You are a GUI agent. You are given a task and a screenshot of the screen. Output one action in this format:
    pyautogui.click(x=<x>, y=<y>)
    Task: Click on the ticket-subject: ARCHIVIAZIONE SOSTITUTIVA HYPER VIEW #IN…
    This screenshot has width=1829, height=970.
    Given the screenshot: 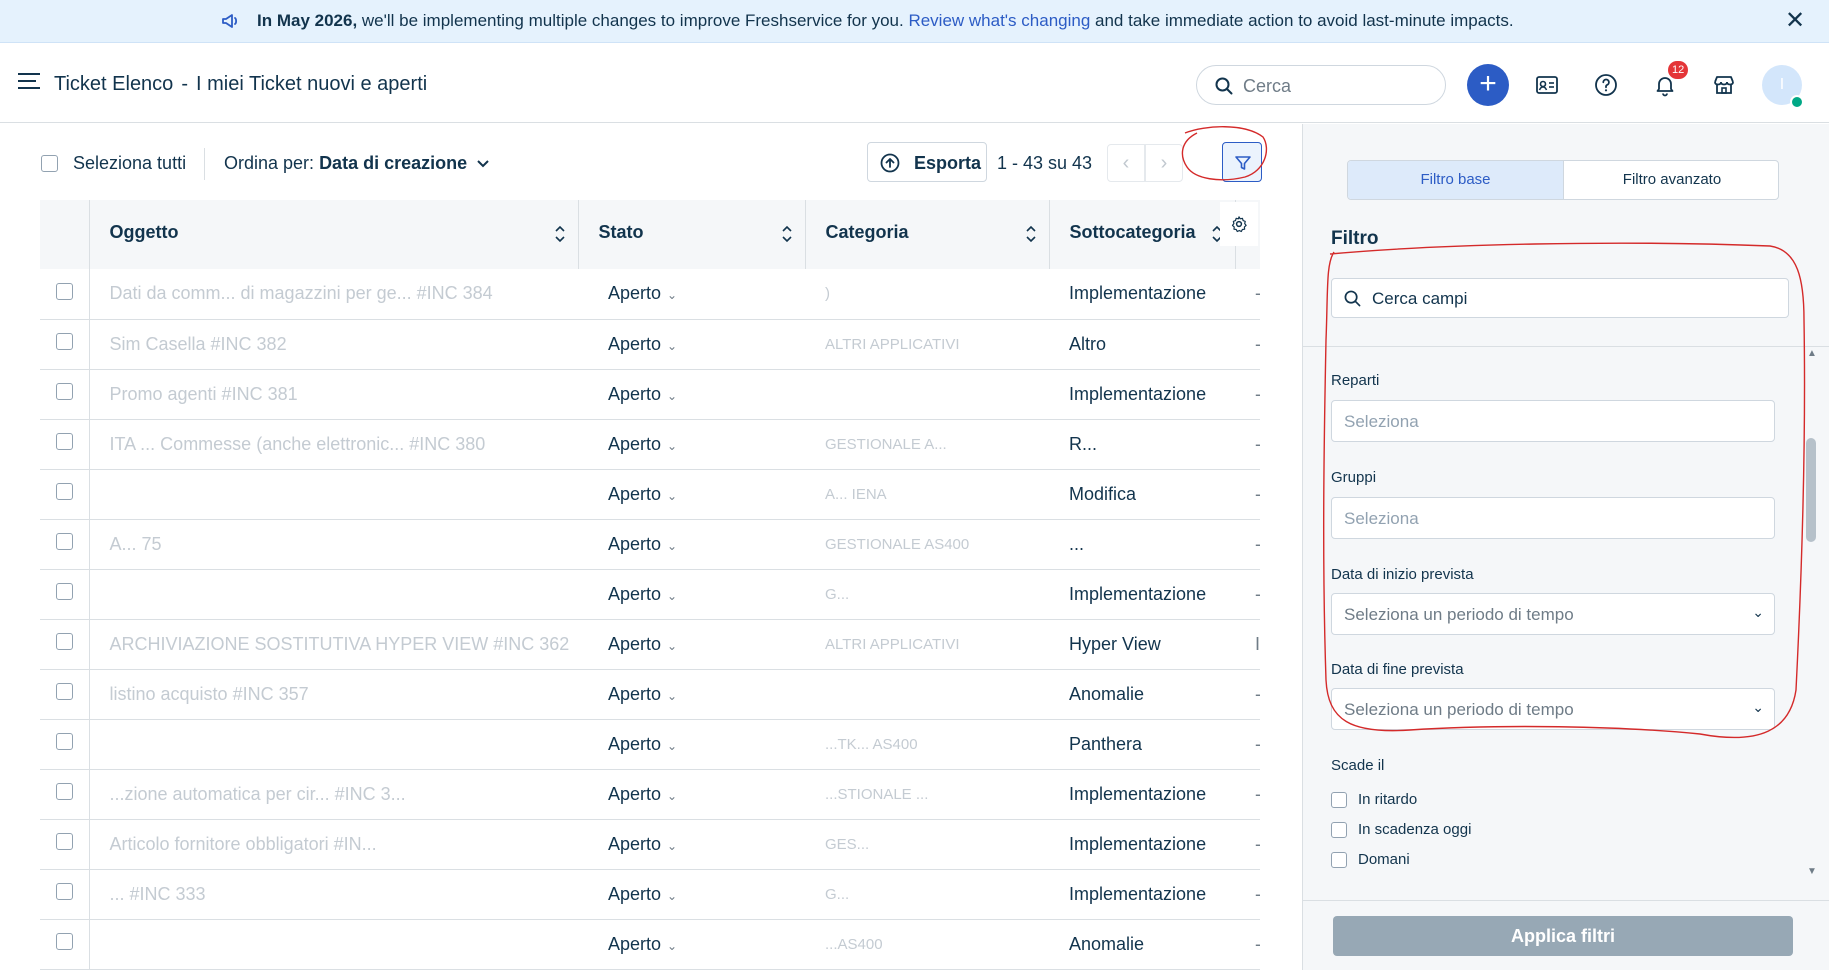 What is the action you would take?
    pyautogui.click(x=333, y=644)
    